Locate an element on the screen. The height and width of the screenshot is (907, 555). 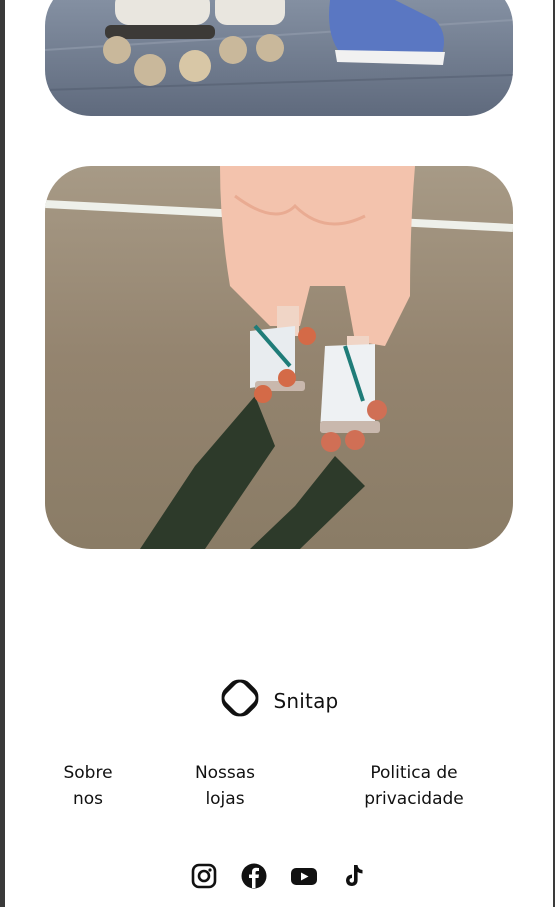
brand: Snitap is located at coordinates (279, 700).